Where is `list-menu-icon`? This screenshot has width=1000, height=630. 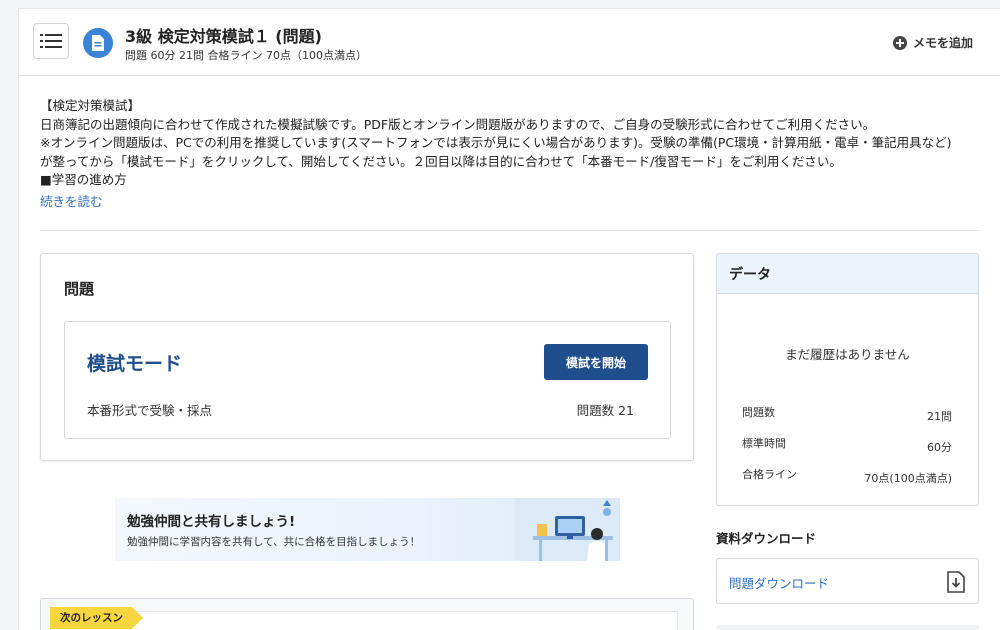 list-menu-icon is located at coordinates (51, 41).